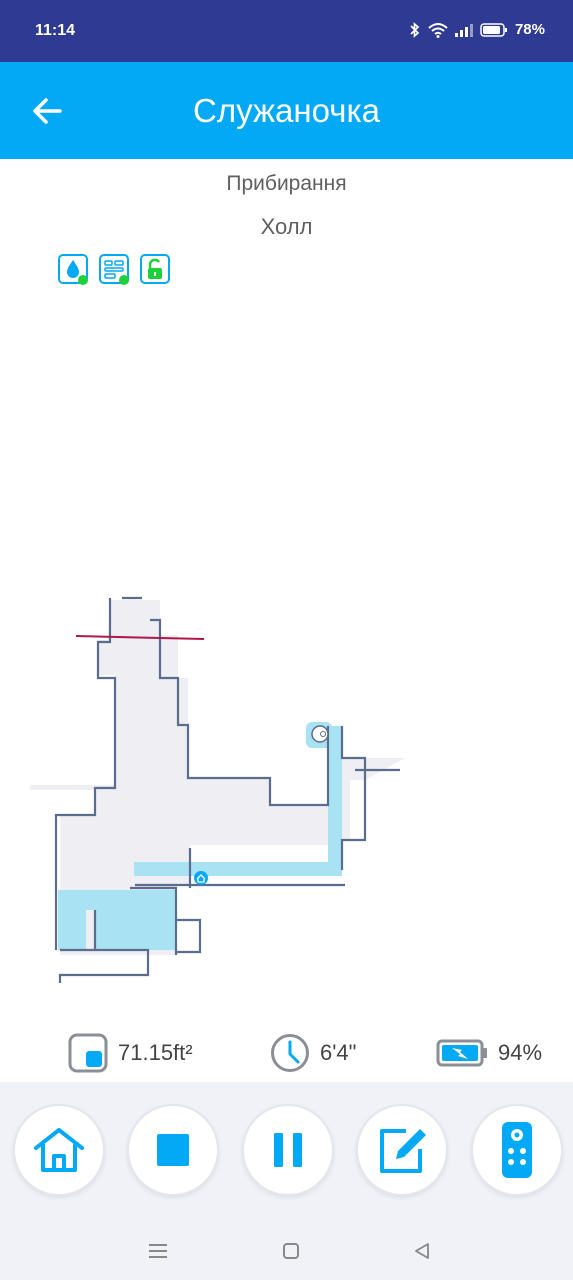 The height and width of the screenshot is (1280, 573). Describe the element at coordinates (520, 1052) in the screenshot. I see `battery-value: 94%` at that location.